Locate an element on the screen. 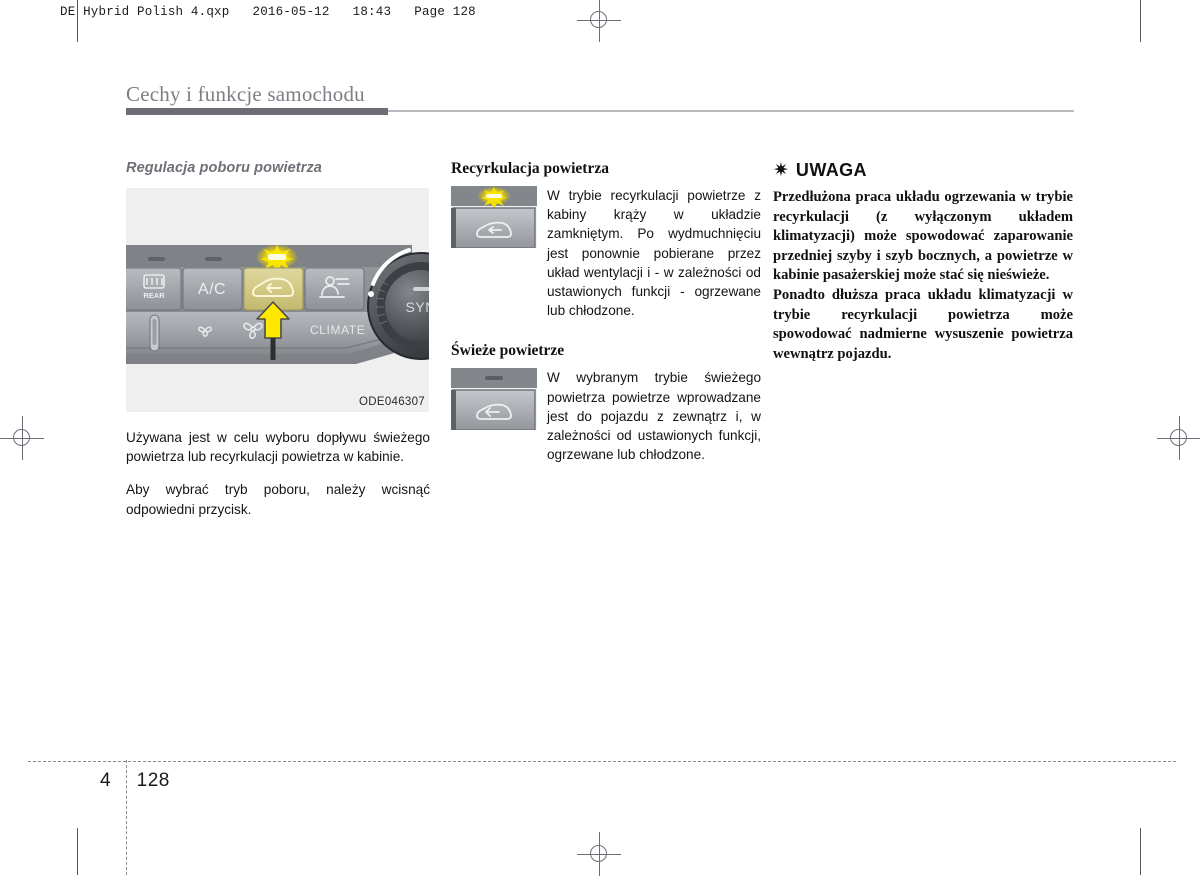 The image size is (1200, 876). heading-air-intake-control: Regulacja poboru powietrza is located at coordinates (224, 168).